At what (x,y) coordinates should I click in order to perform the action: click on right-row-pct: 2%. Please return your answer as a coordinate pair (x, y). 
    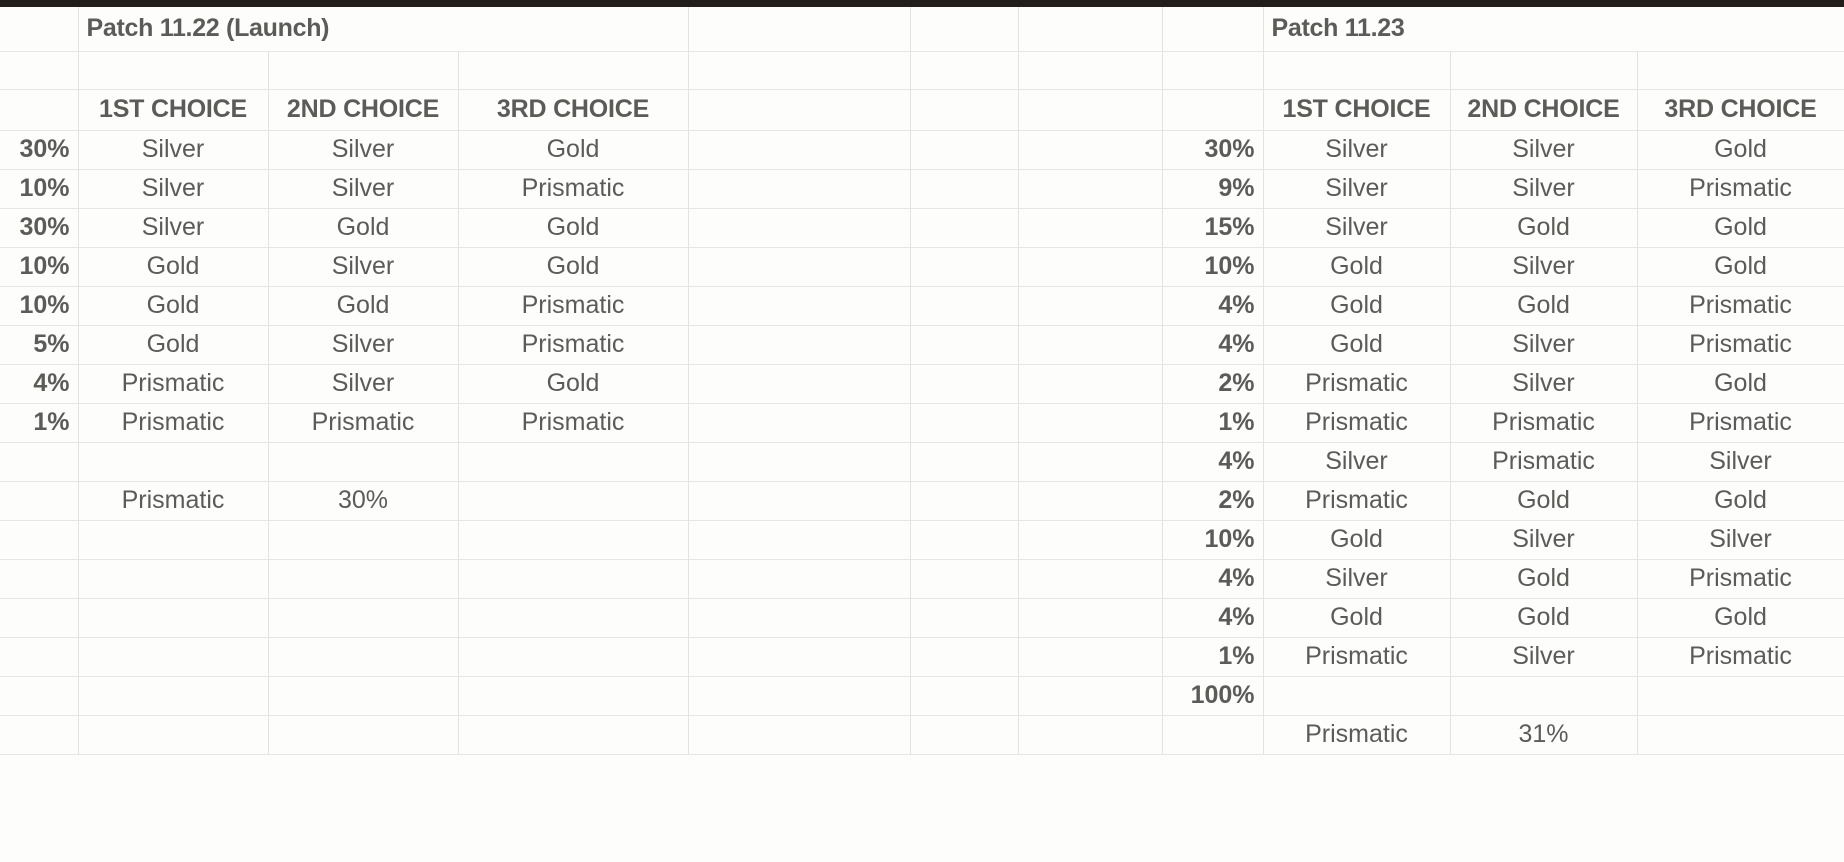
    Looking at the image, I should click on (1213, 501).